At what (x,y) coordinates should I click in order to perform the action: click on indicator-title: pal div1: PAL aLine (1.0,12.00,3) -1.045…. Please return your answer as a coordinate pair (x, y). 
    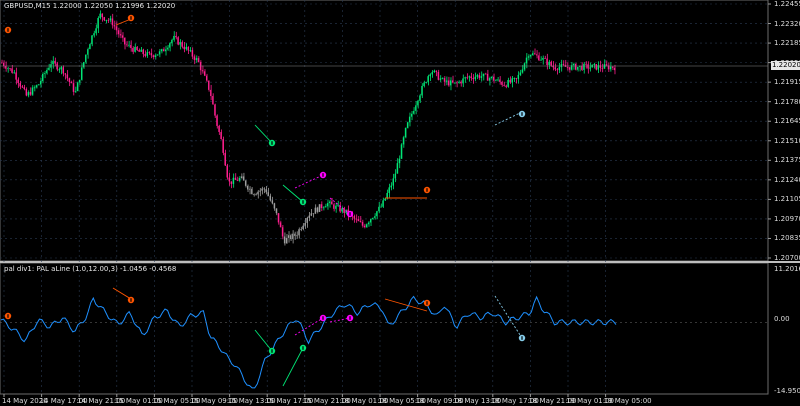
    Looking at the image, I should click on (90, 269).